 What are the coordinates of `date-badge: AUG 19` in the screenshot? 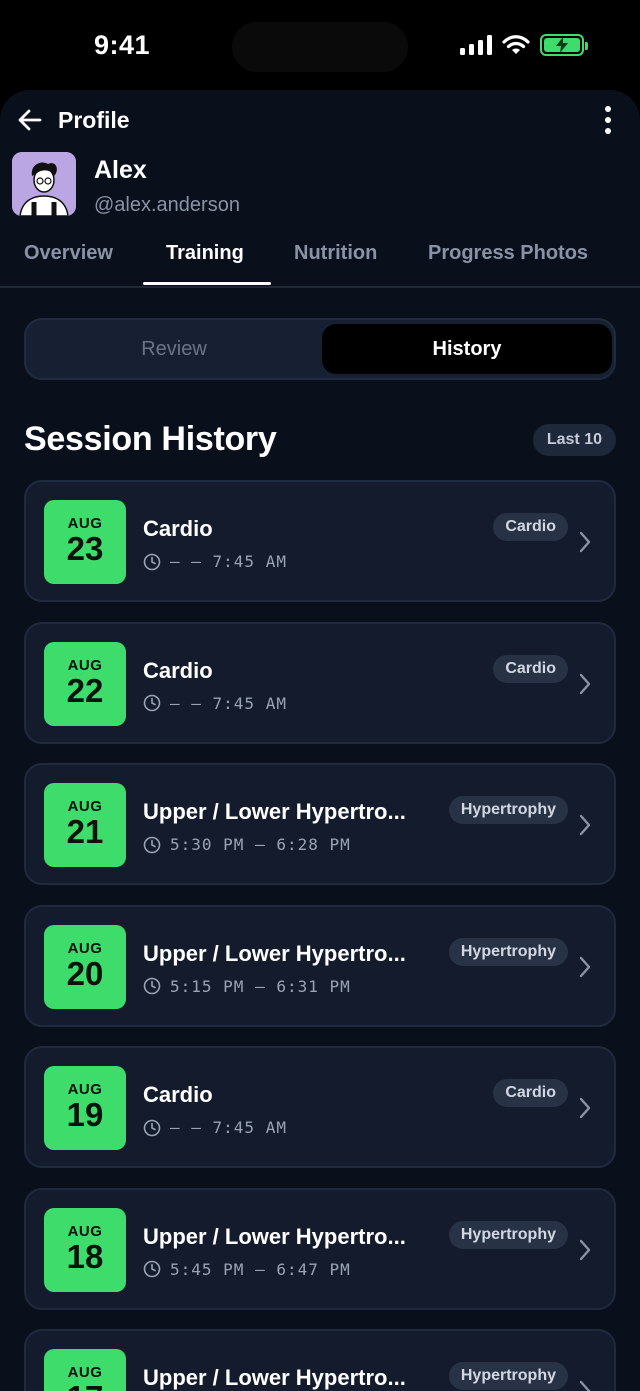 It's located at (85, 1108).